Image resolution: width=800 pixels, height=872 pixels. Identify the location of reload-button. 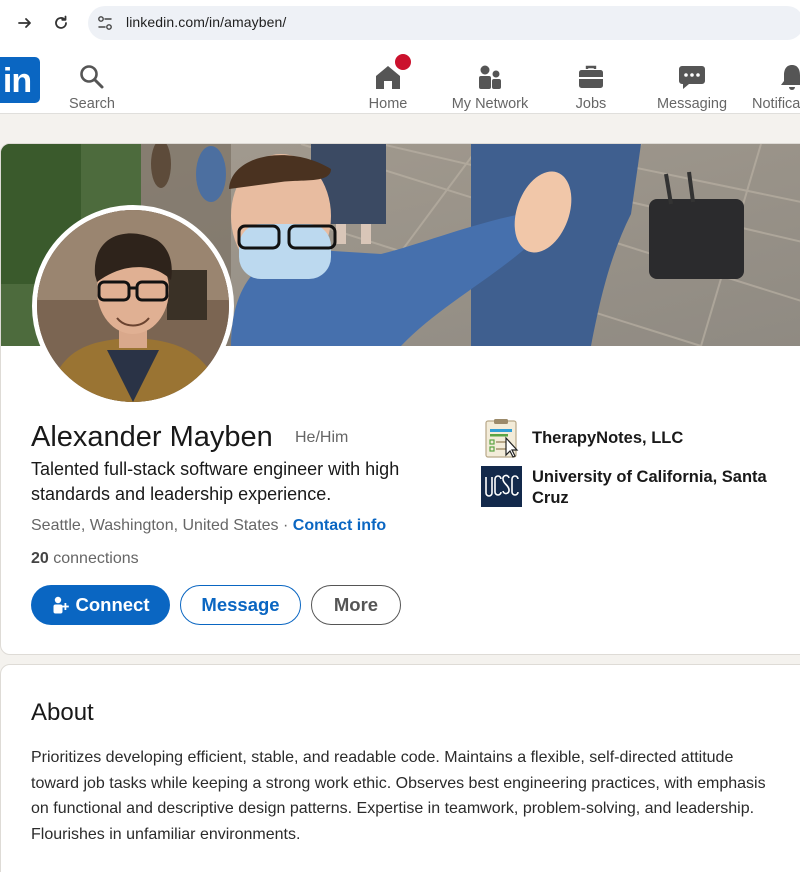
(61, 23).